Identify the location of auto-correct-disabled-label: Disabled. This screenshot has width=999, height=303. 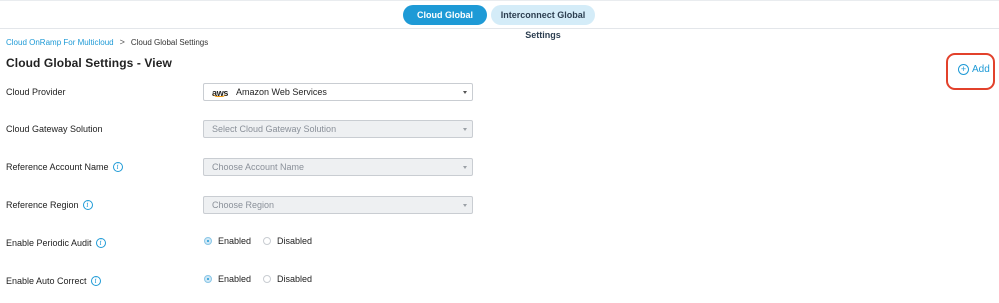
(294, 279).